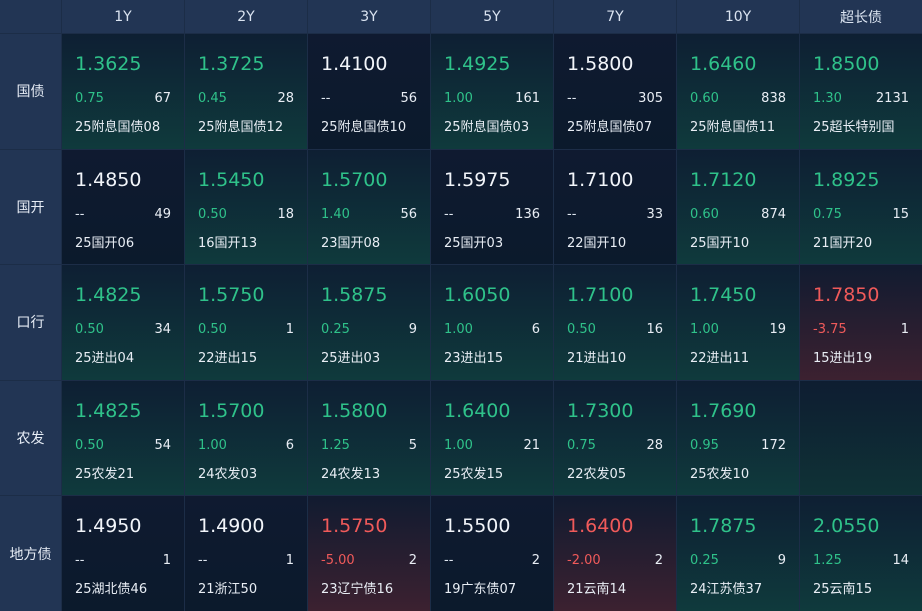 Image resolution: width=922 pixels, height=611 pixels. What do you see at coordinates (30, 322) in the screenshot?
I see `row-header: 口行` at bounding box center [30, 322].